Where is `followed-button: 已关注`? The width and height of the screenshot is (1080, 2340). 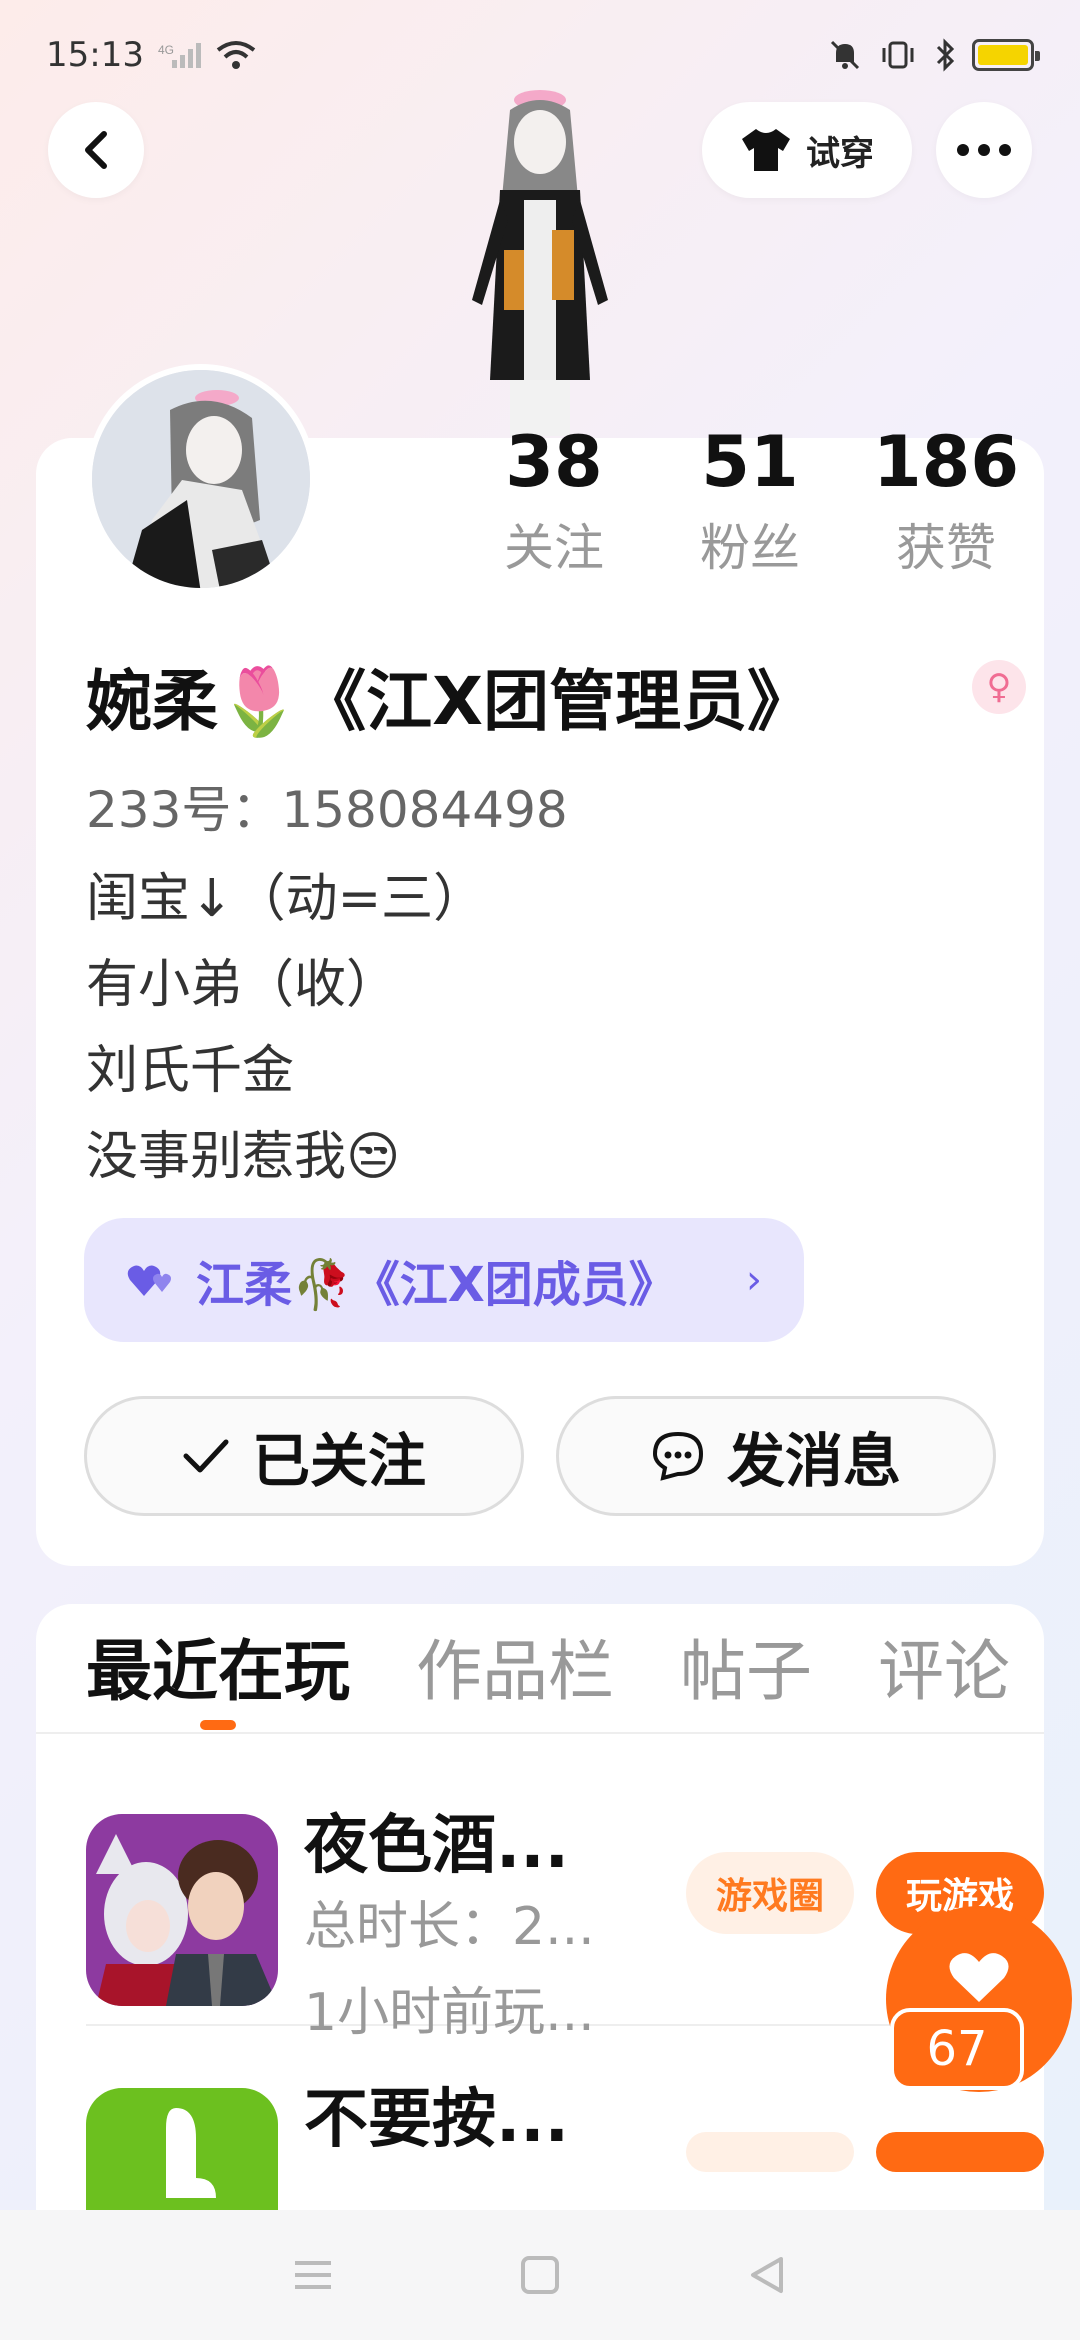 followed-button: 已关注 is located at coordinates (304, 1456).